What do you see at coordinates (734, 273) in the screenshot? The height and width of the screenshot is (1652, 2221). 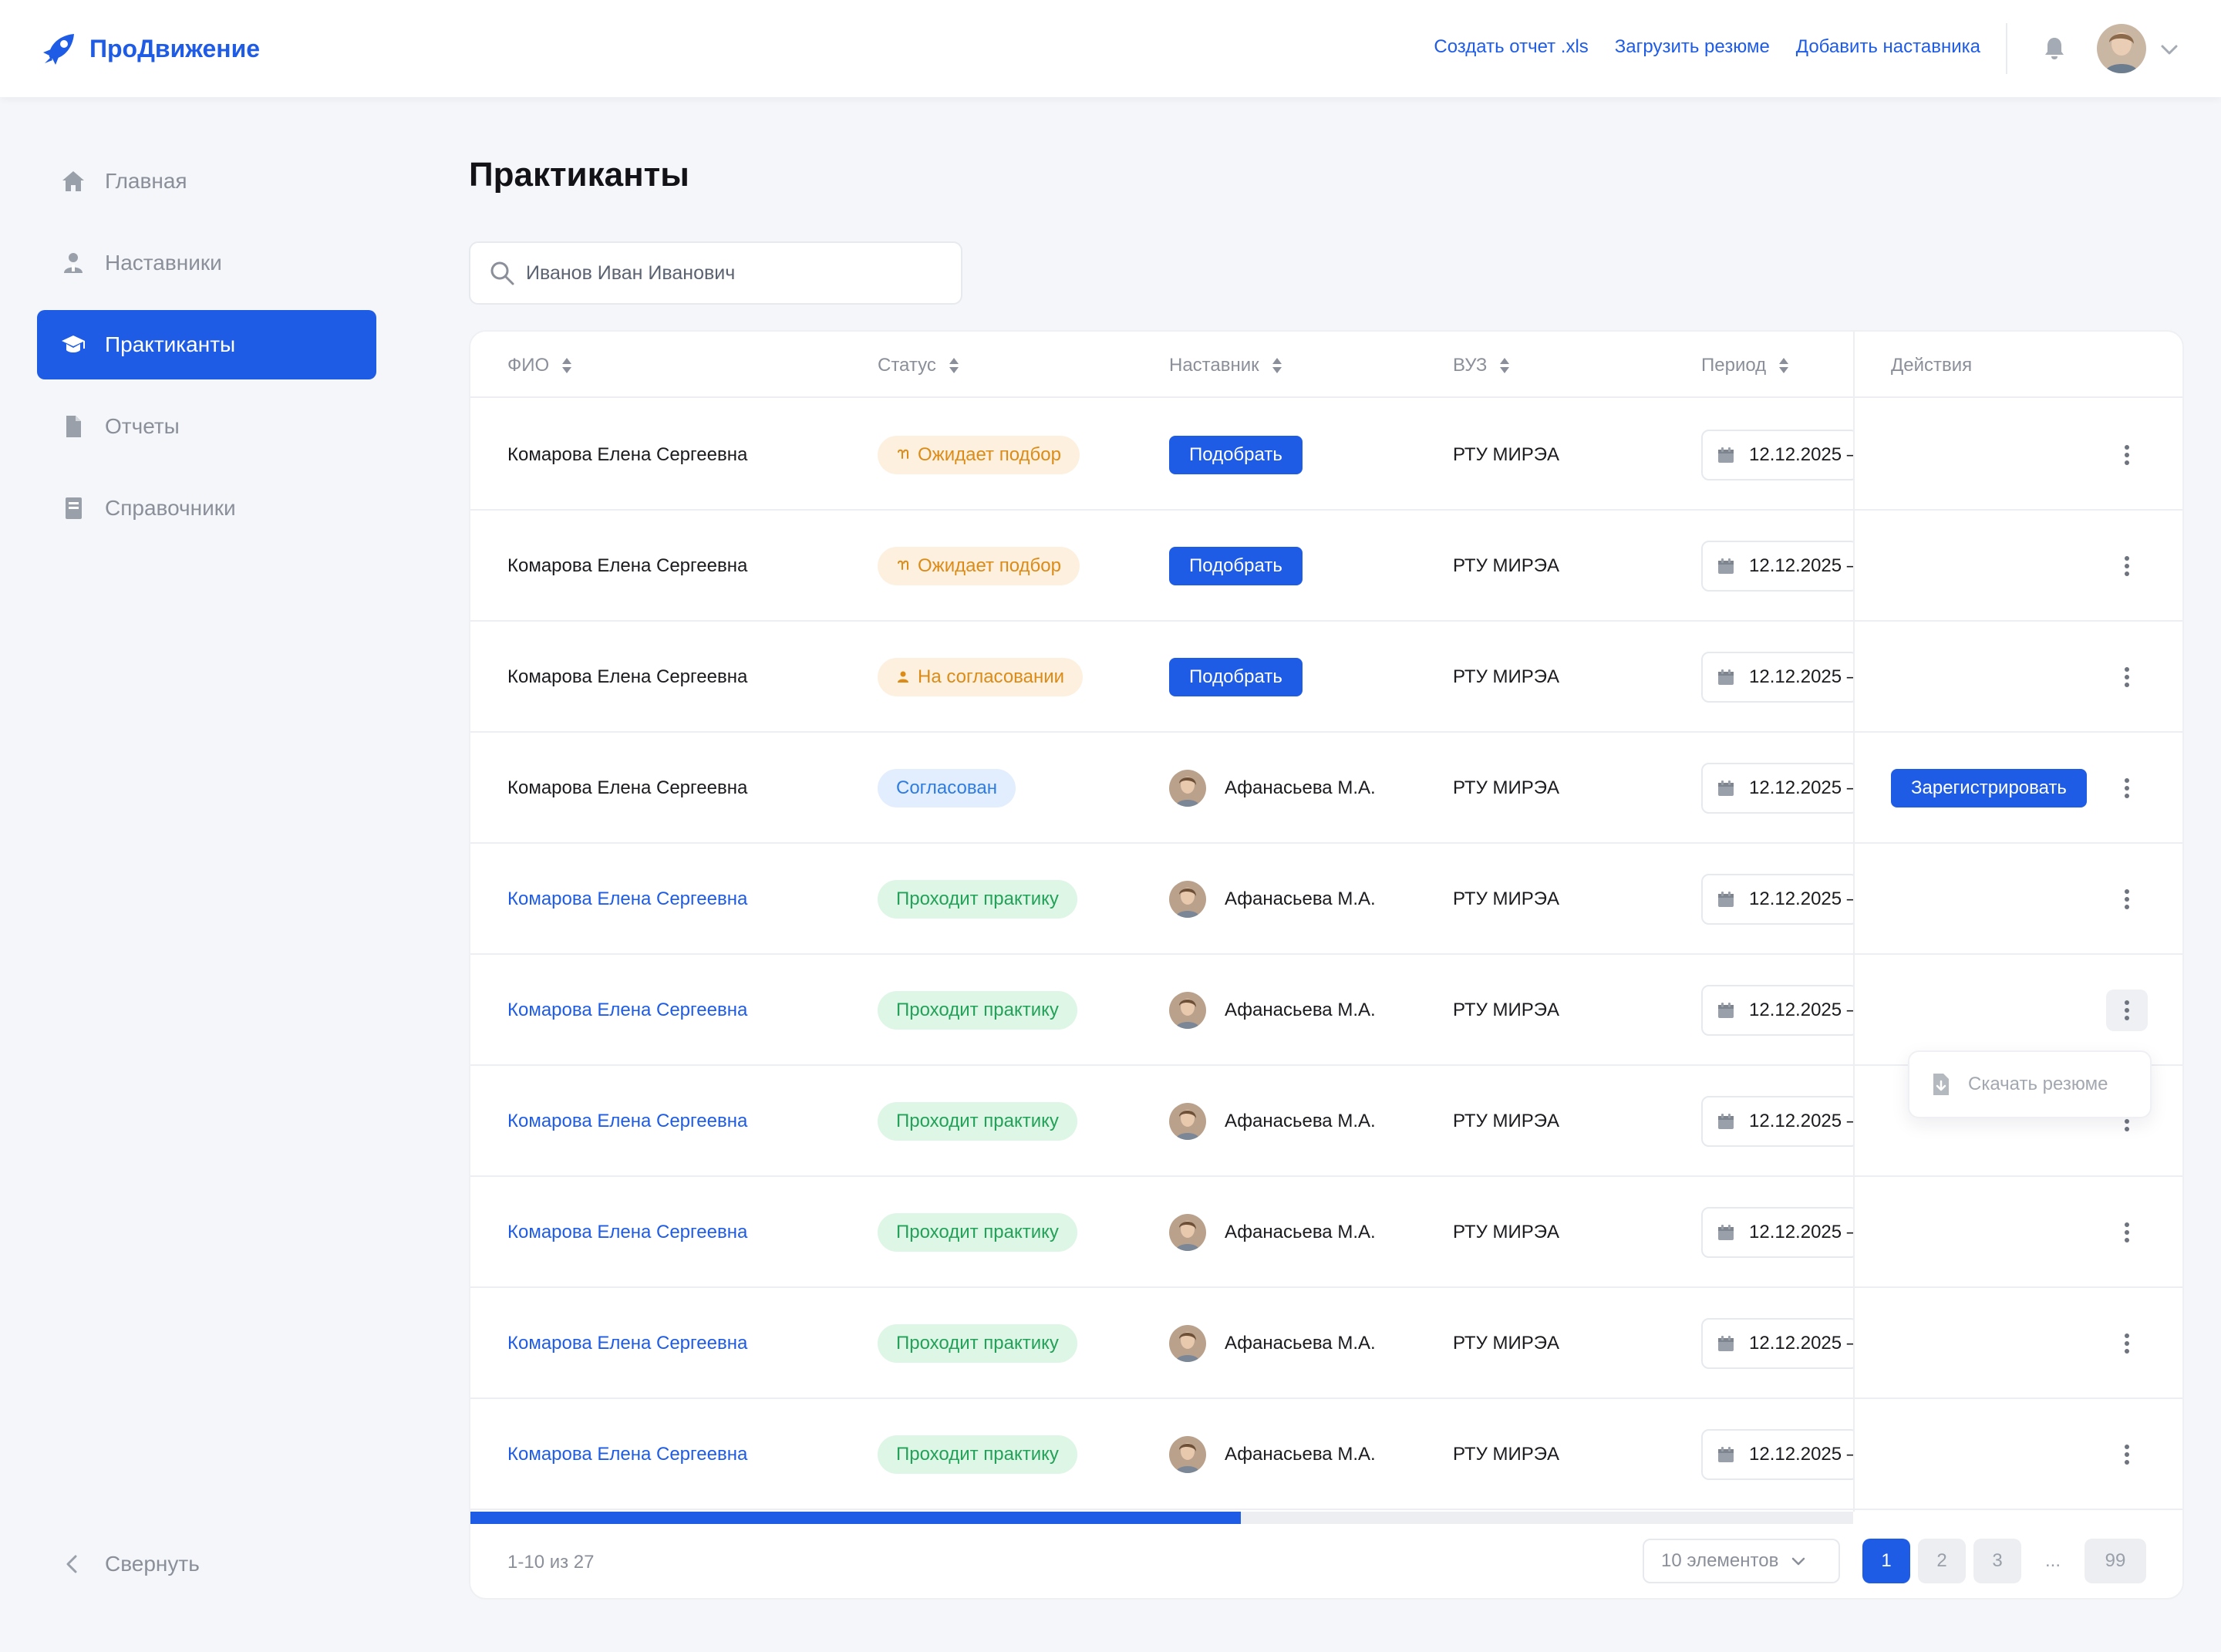 I see `search-input` at bounding box center [734, 273].